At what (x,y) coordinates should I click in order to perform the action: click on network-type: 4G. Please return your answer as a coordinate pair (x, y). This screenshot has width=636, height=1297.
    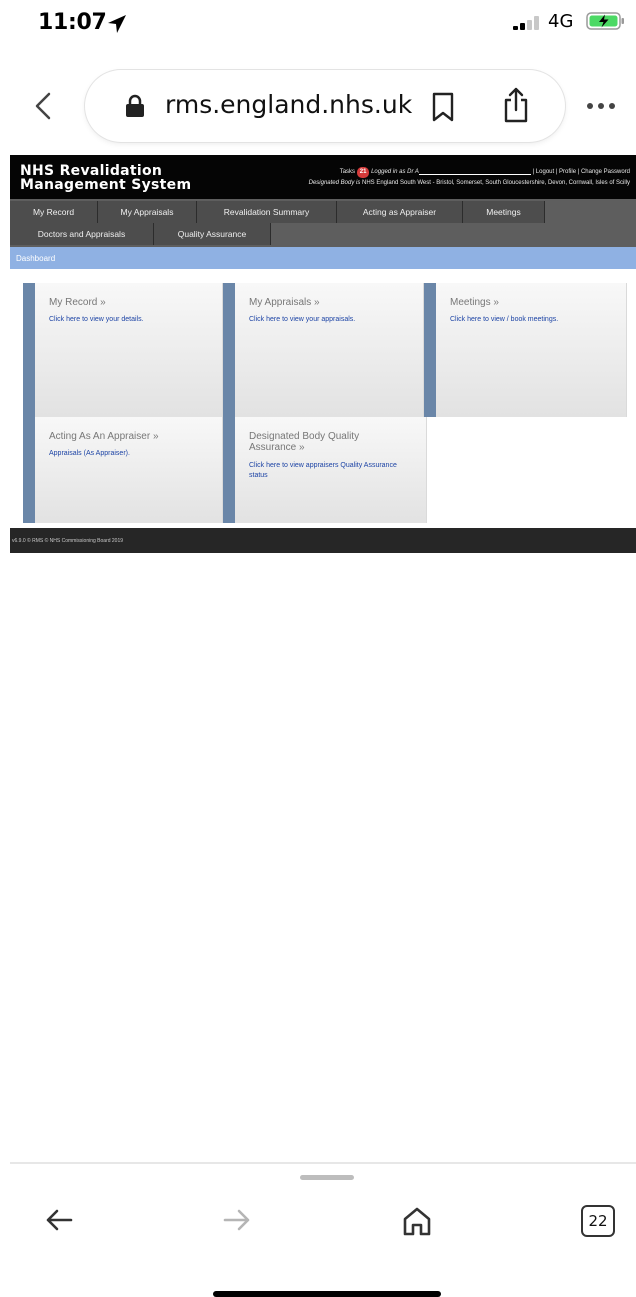
    Looking at the image, I should click on (561, 21).